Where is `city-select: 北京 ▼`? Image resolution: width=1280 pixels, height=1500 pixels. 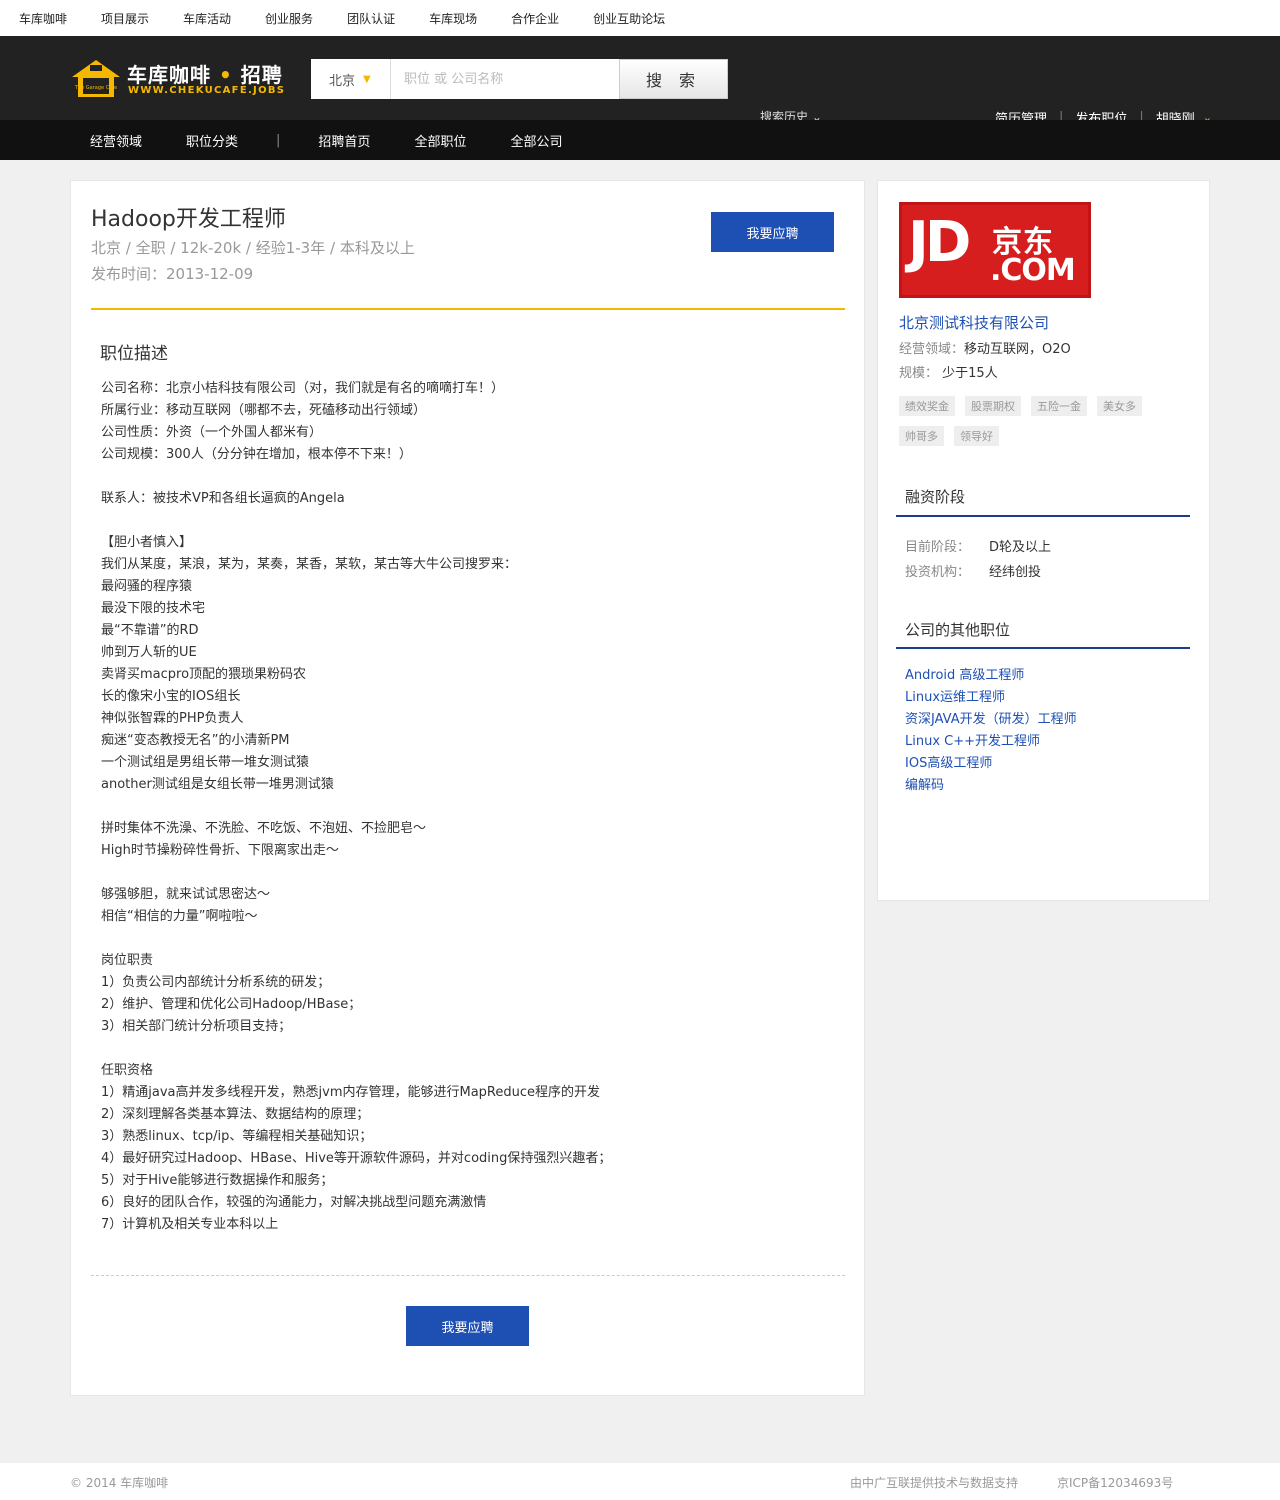
city-select: 北京 ▼ is located at coordinates (351, 79).